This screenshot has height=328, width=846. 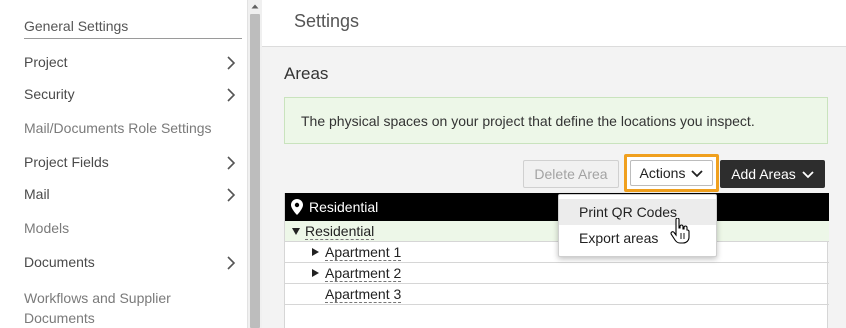 What do you see at coordinates (133, 38) in the screenshot?
I see `sidebar-header-divider` at bounding box center [133, 38].